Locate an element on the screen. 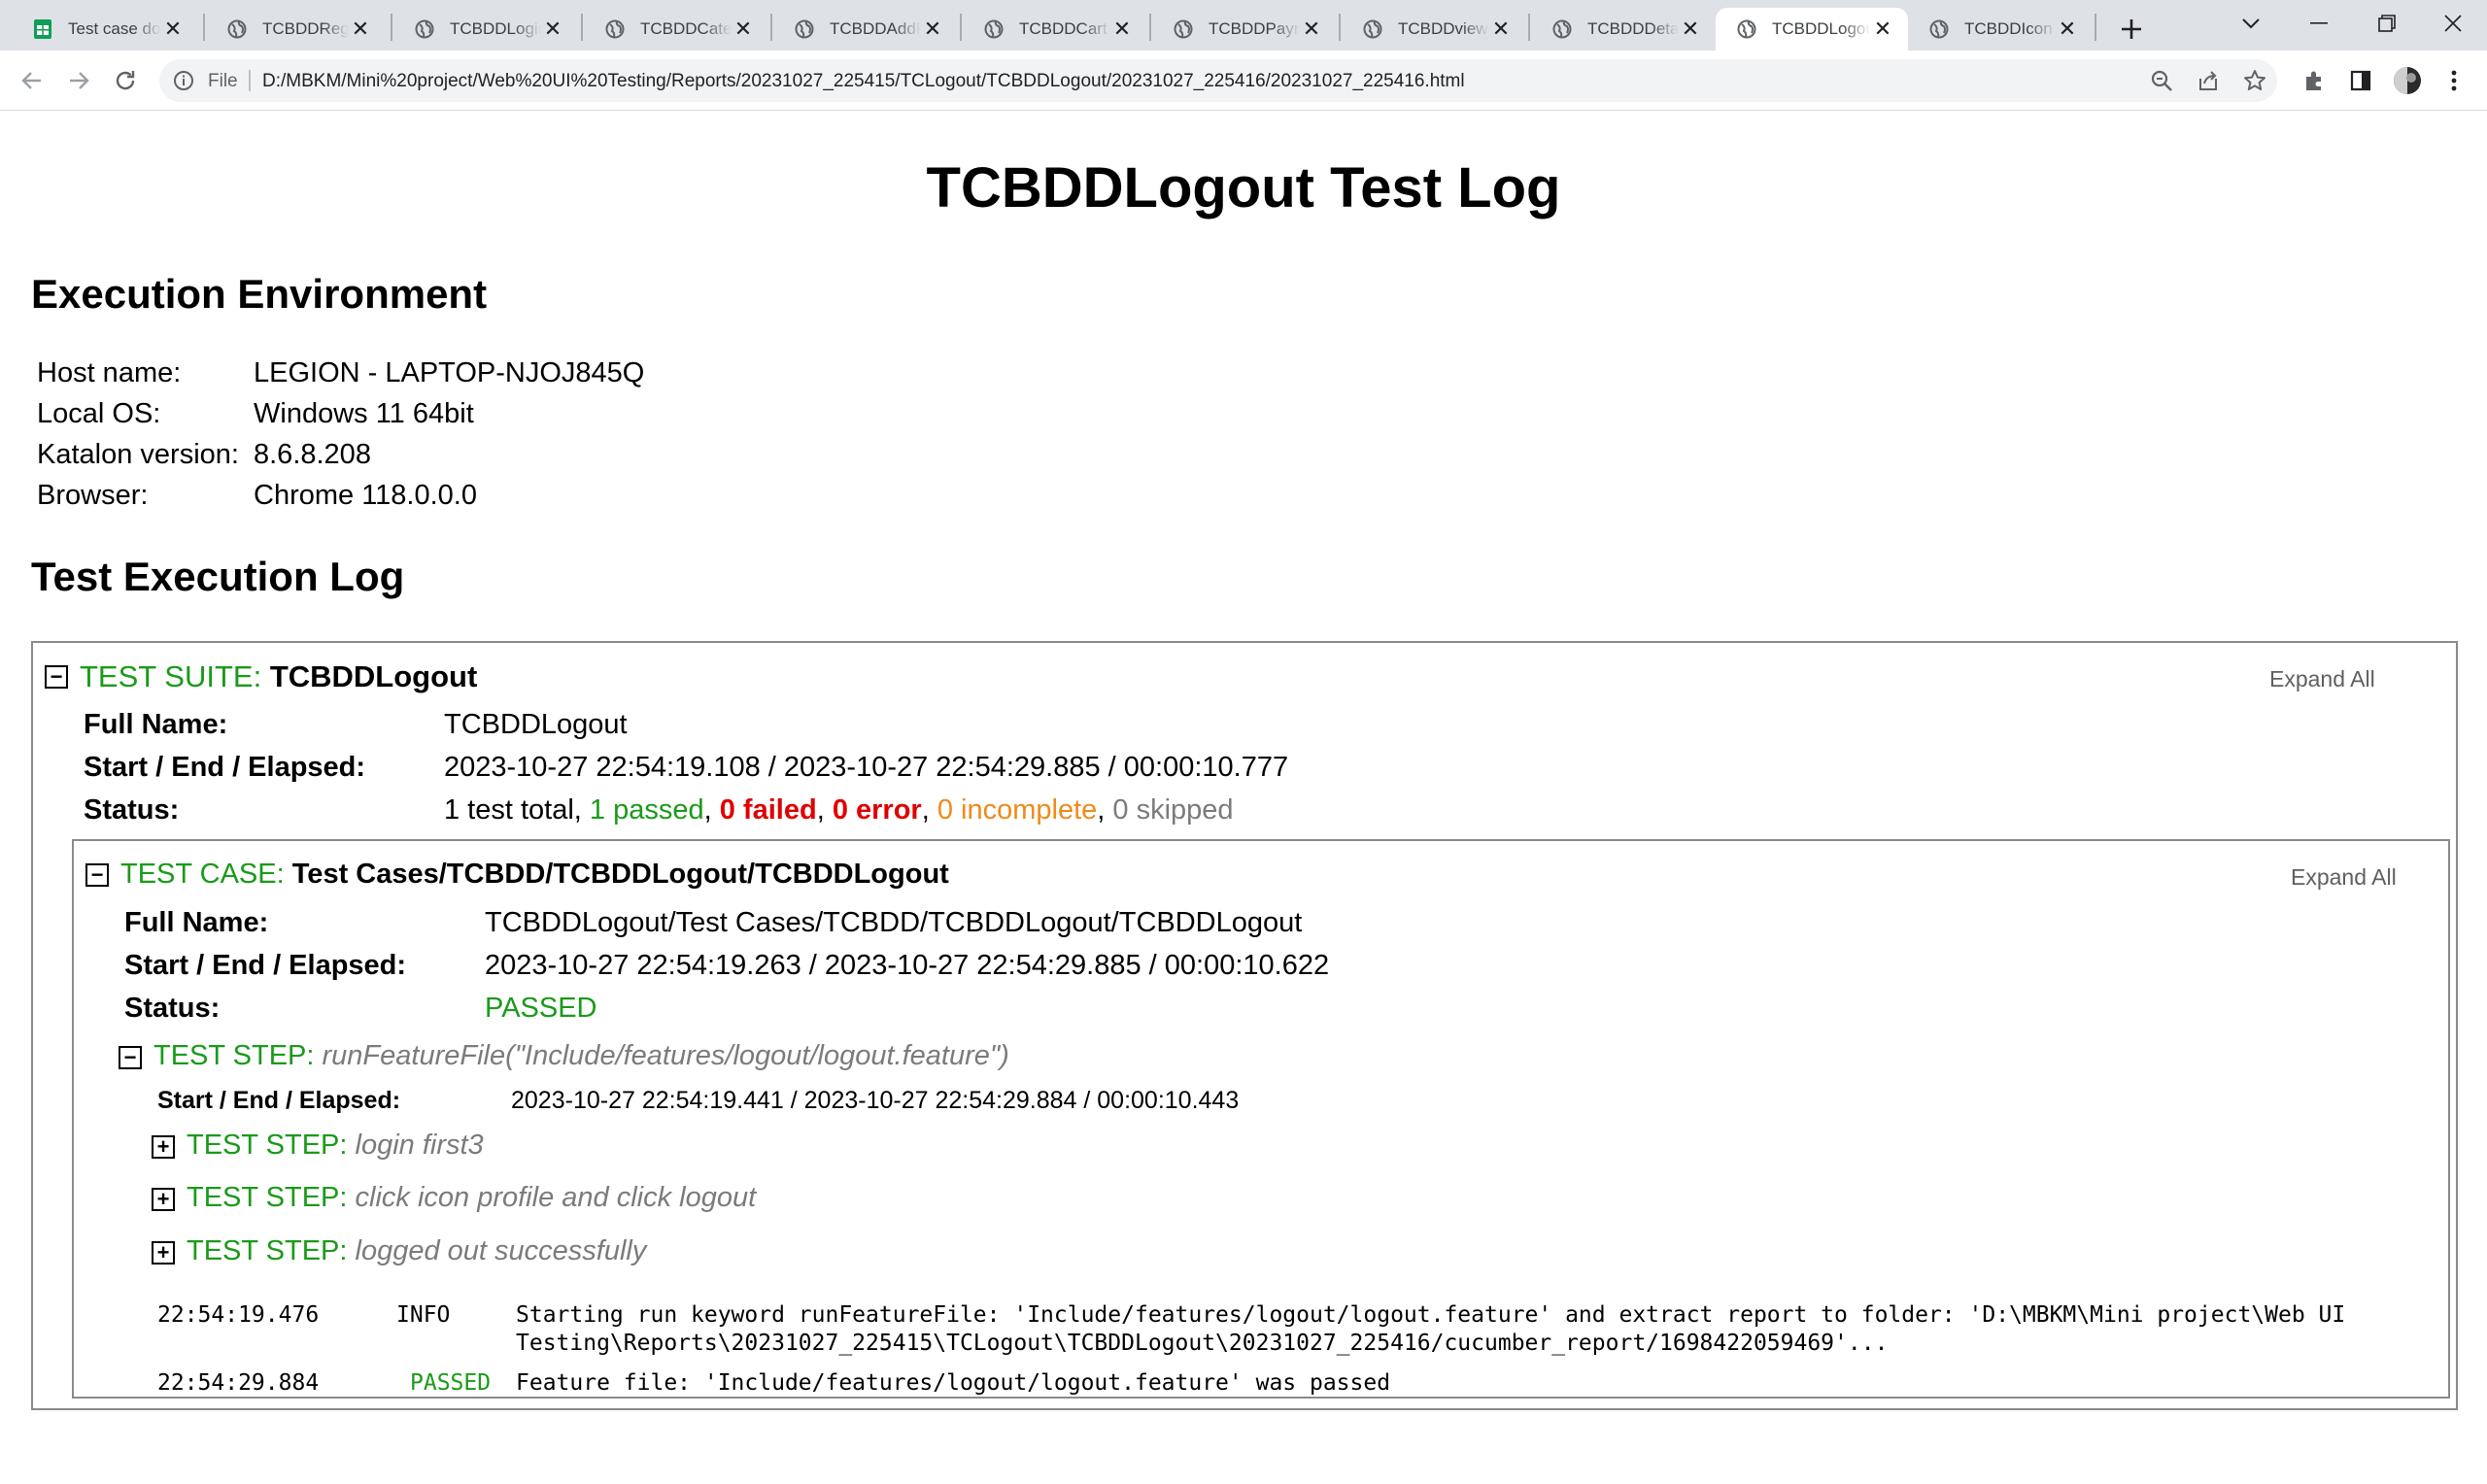 The height and width of the screenshot is (1484, 2487). restore-button is located at coordinates (2387, 23).